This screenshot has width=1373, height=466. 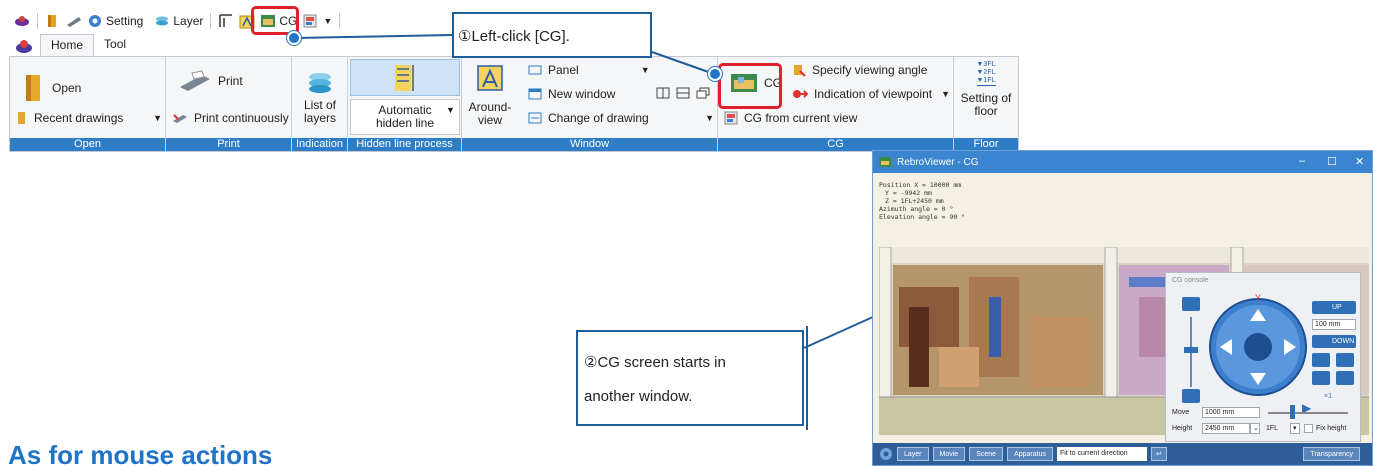 What do you see at coordinates (663, 93) in the screenshot?
I see `split-vertical-icon` at bounding box center [663, 93].